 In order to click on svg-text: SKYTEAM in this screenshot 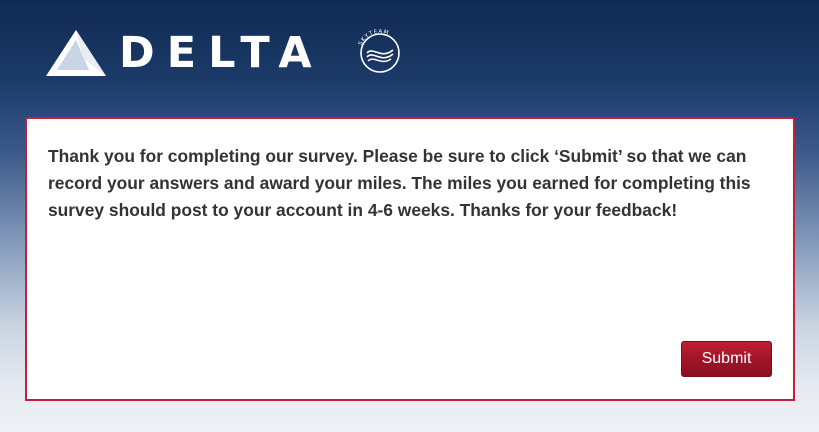, I will do `click(374, 38)`.